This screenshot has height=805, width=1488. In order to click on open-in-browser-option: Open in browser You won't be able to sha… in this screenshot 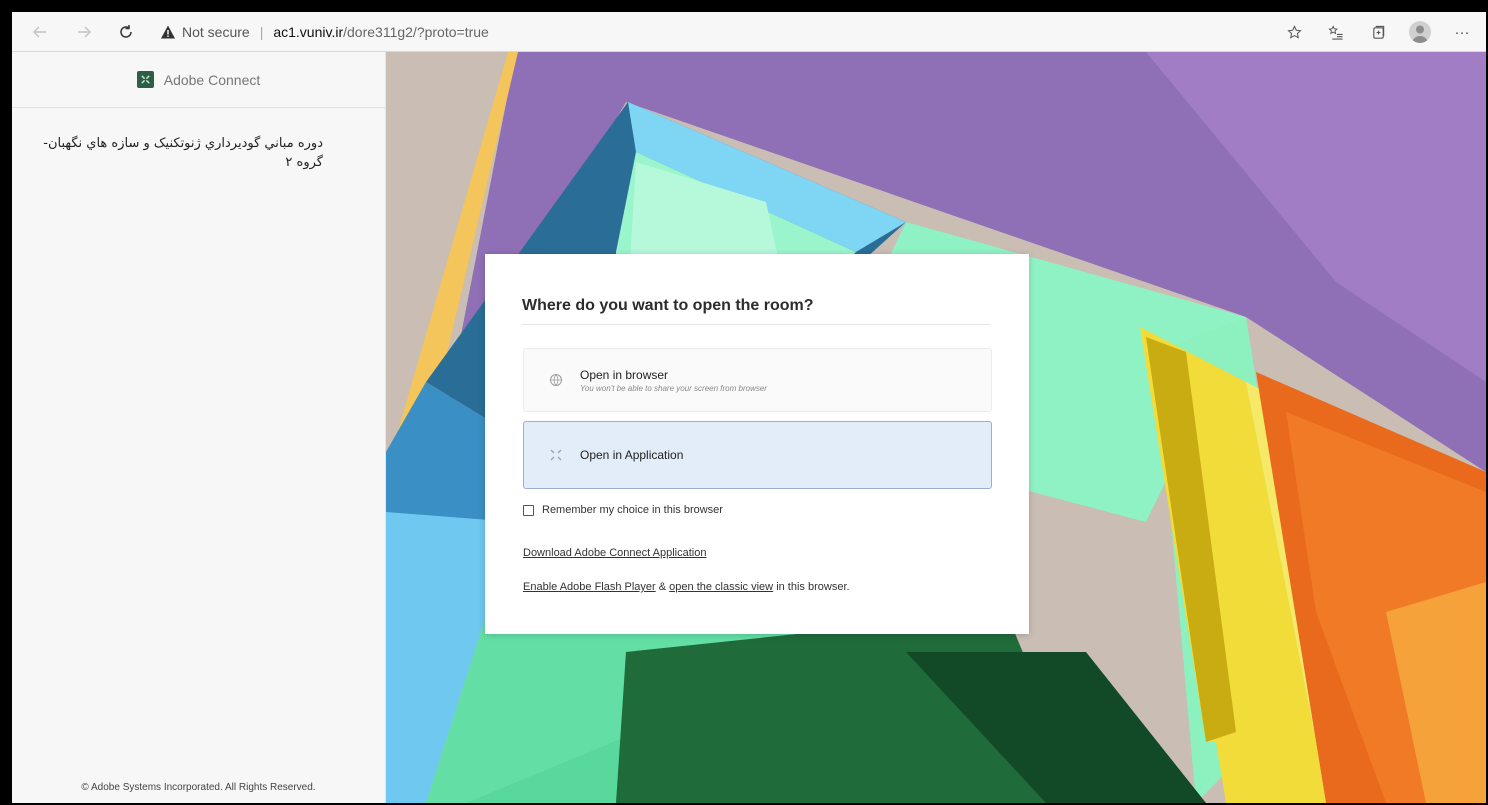, I will do `click(757, 380)`.